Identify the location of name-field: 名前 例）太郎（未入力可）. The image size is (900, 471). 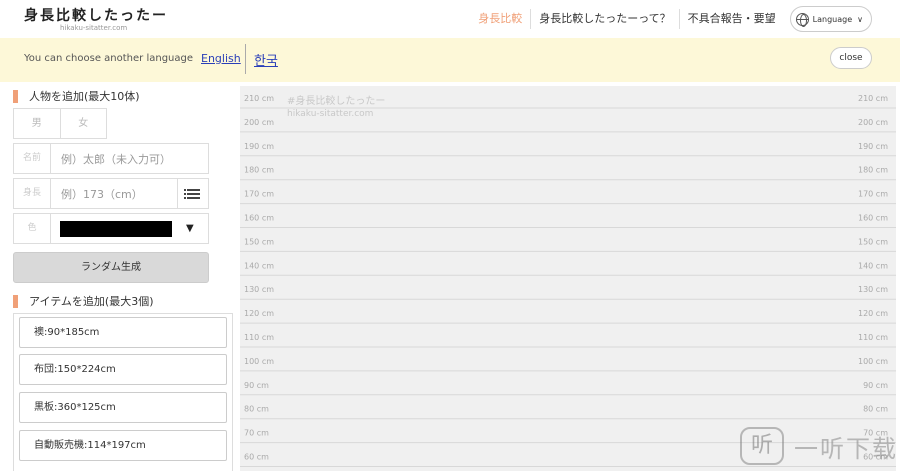
(111, 158).